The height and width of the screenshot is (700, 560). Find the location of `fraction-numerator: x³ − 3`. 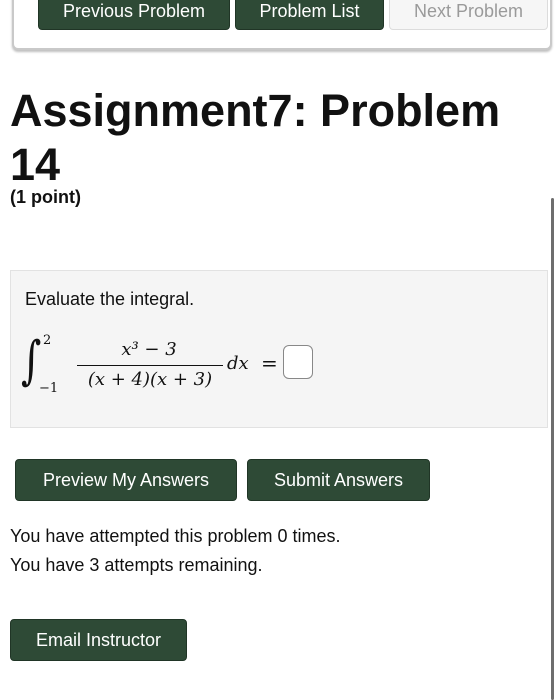

fraction-numerator: x³ − 3 is located at coordinates (149, 349).